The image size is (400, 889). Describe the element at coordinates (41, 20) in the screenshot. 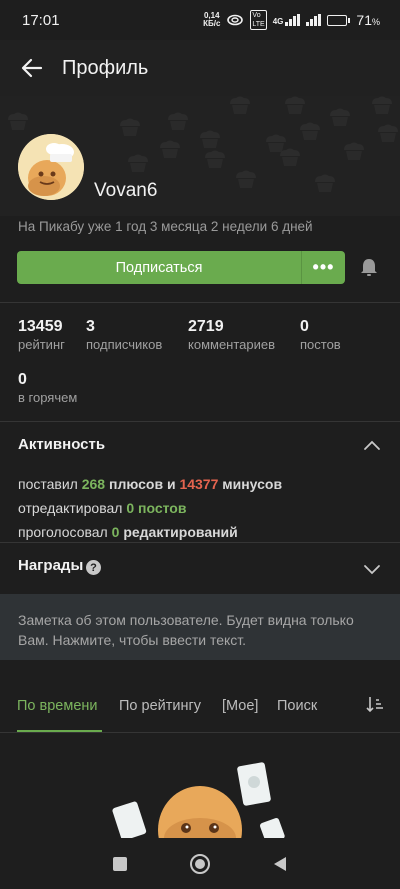

I see `status-time: 17:01` at that location.